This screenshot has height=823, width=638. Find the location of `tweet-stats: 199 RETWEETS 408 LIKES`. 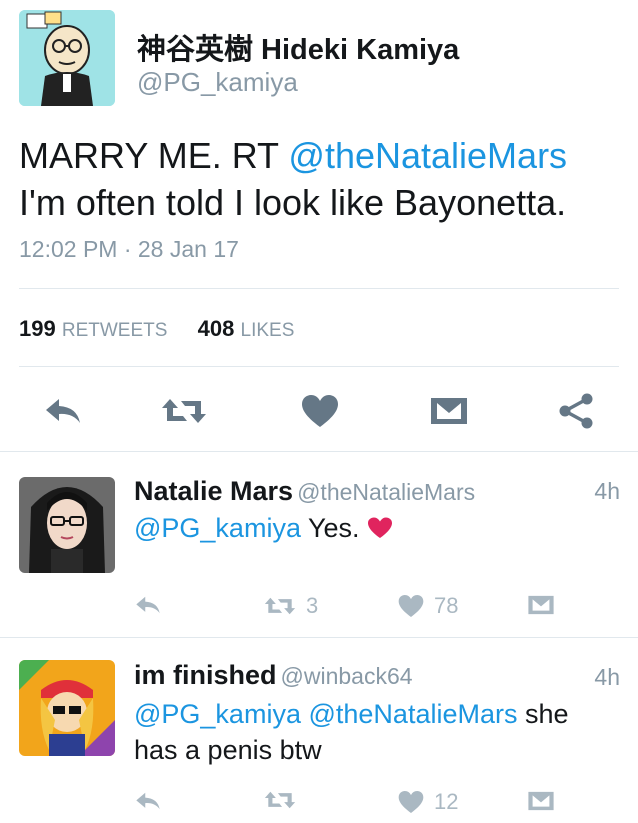

tweet-stats: 199 RETWEETS 408 LIKES is located at coordinates (156, 329).